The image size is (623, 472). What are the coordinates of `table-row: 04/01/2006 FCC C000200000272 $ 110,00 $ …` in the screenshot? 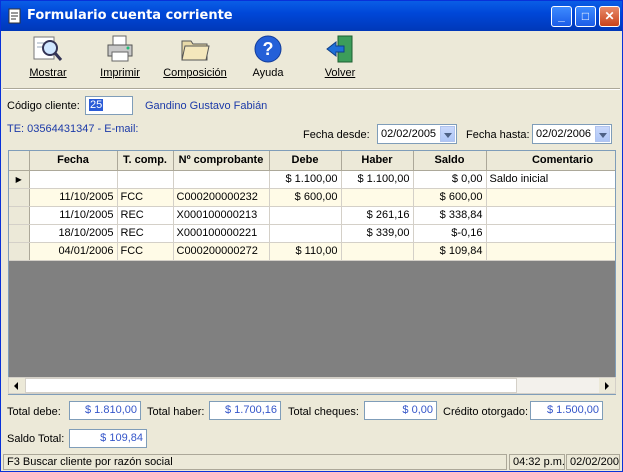 It's located at (312, 251).